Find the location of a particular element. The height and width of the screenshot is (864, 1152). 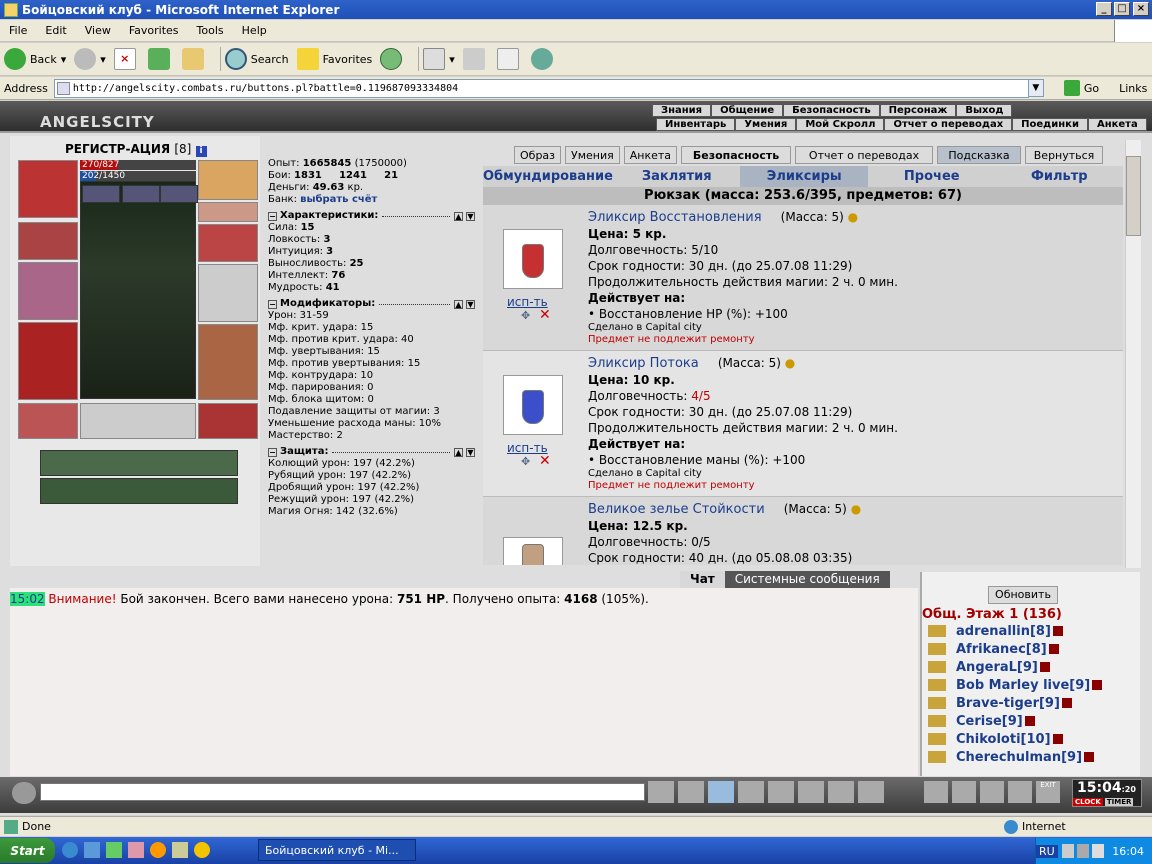

messenger-icon is located at coordinates (114, 850).